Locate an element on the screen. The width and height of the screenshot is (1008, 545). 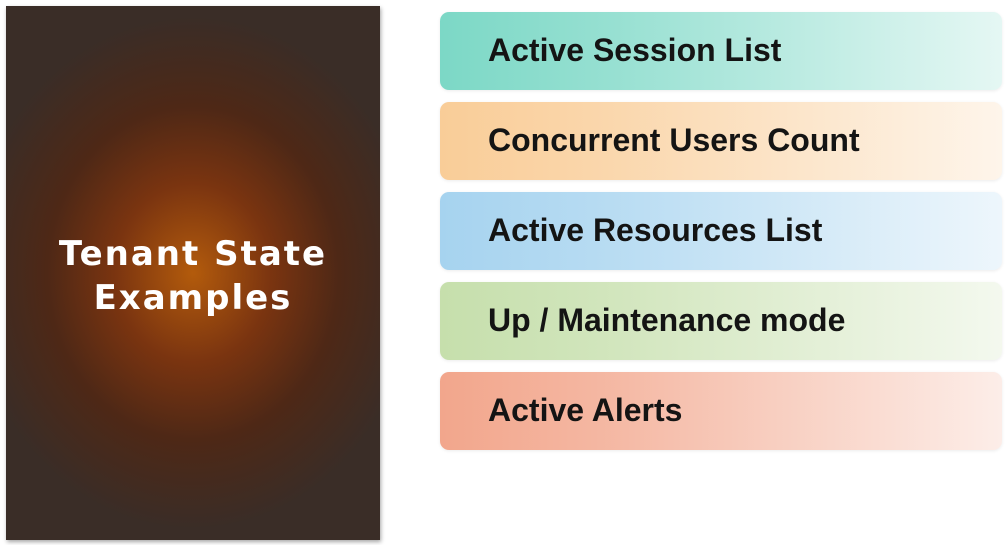
list-item-active-session-list: Active Session List is located at coordinates (721, 51).